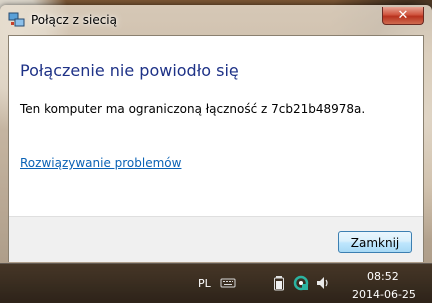  Describe the element at coordinates (74, 20) in the screenshot. I see `window-title: Połącz z siecią` at that location.